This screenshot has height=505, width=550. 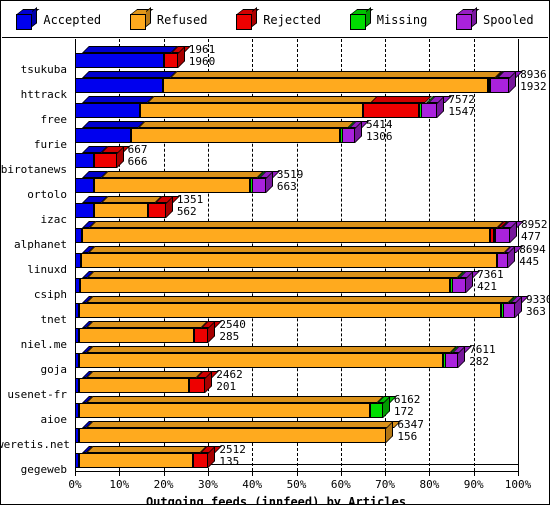 I want to click on y-axis-label-aioe: aioe, so click(x=54, y=419).